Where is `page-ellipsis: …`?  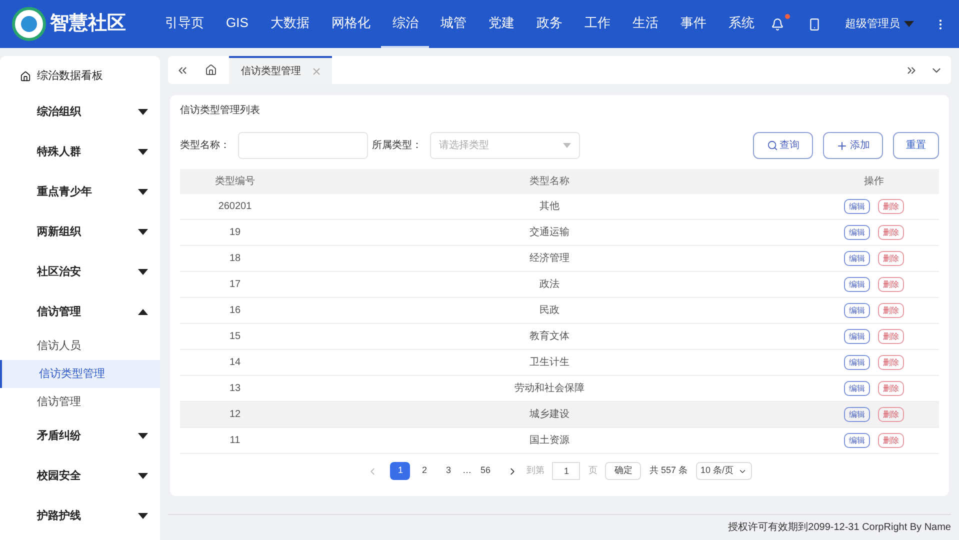 page-ellipsis: … is located at coordinates (467, 471).